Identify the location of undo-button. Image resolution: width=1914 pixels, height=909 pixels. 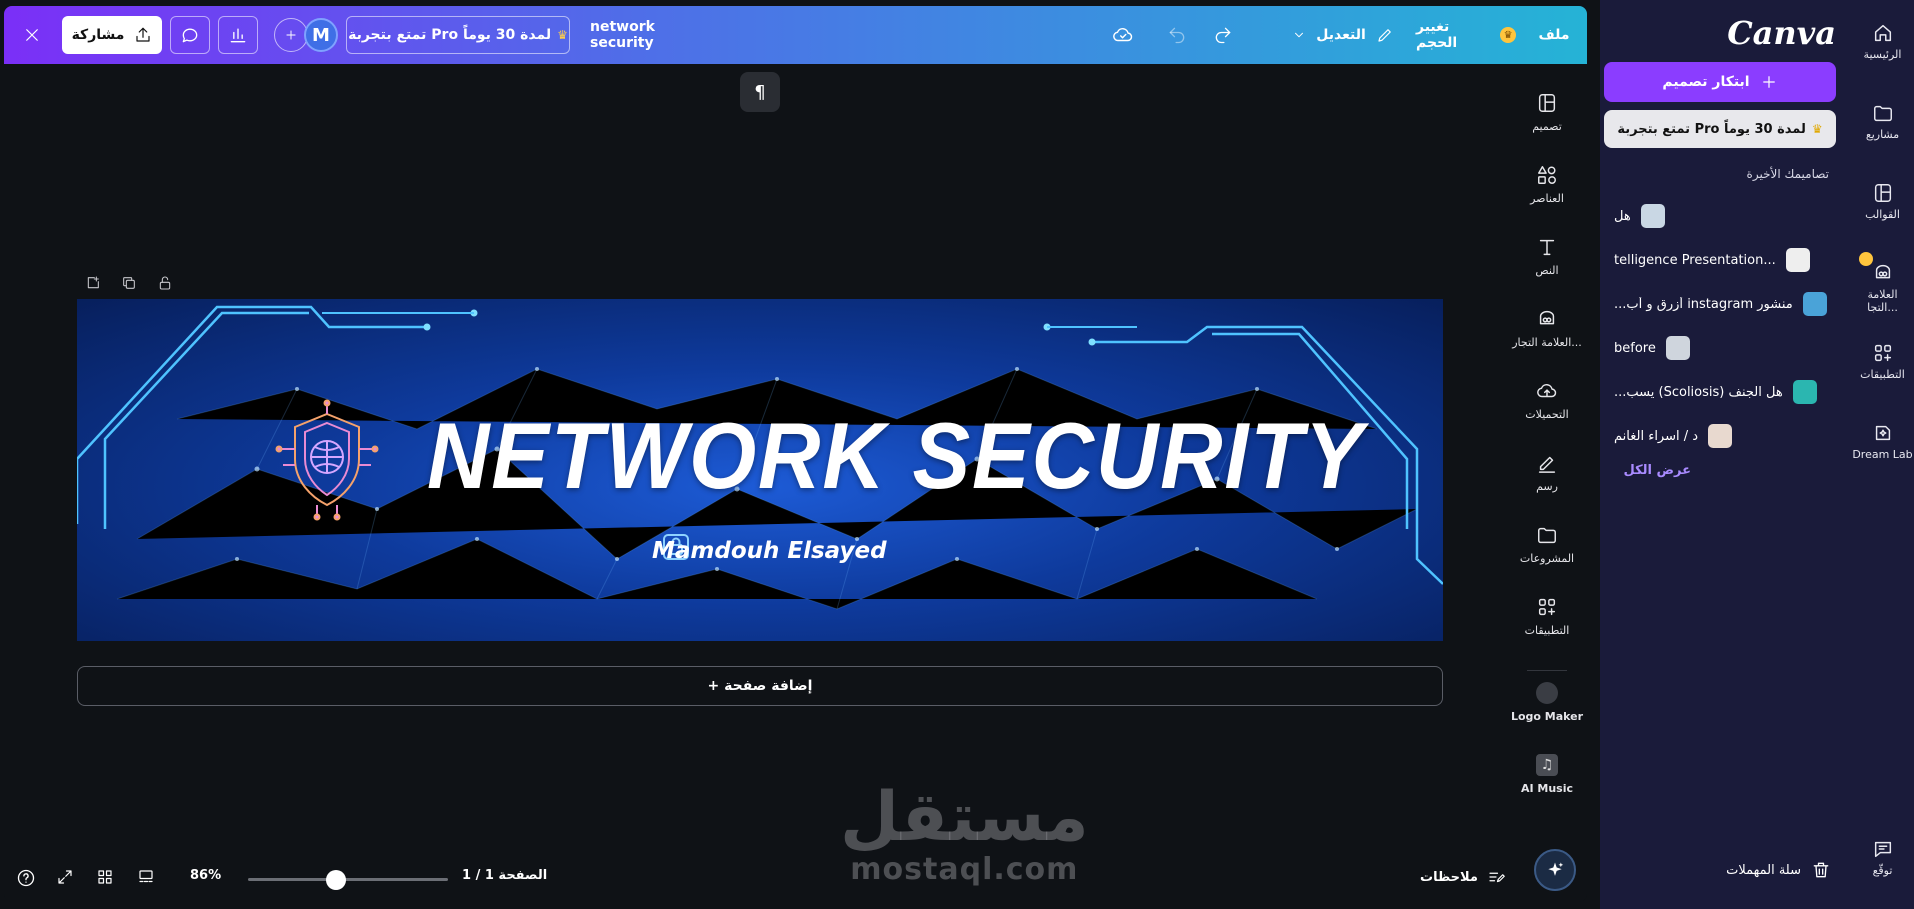
(1177, 35).